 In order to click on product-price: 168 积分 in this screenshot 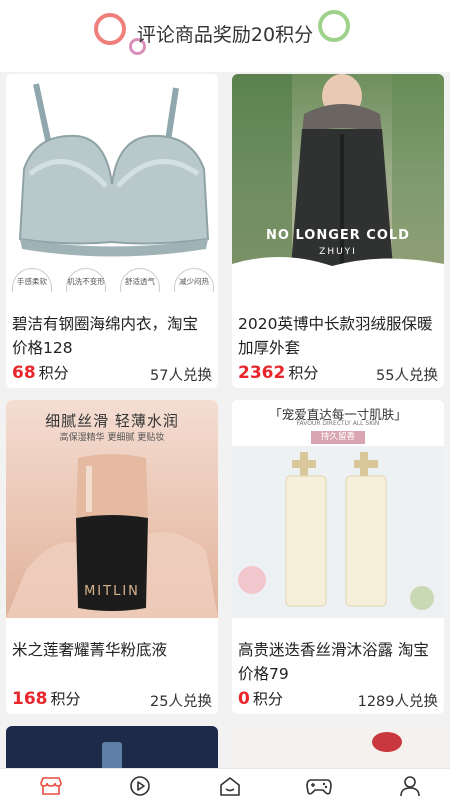, I will do `click(46, 698)`.